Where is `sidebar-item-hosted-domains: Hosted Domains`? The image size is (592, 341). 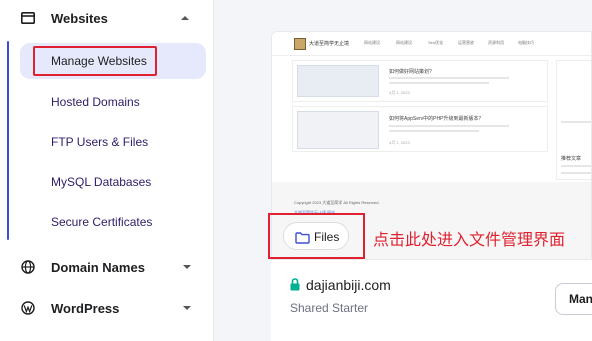
sidebar-item-hosted-domains: Hosted Domains is located at coordinates (95, 102).